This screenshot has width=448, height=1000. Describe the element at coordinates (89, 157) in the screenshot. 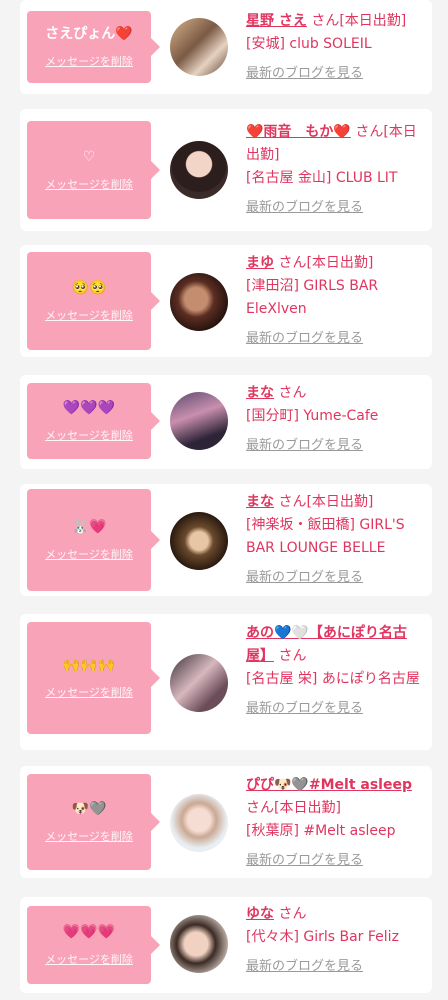

I see `message-text: ♡` at that location.